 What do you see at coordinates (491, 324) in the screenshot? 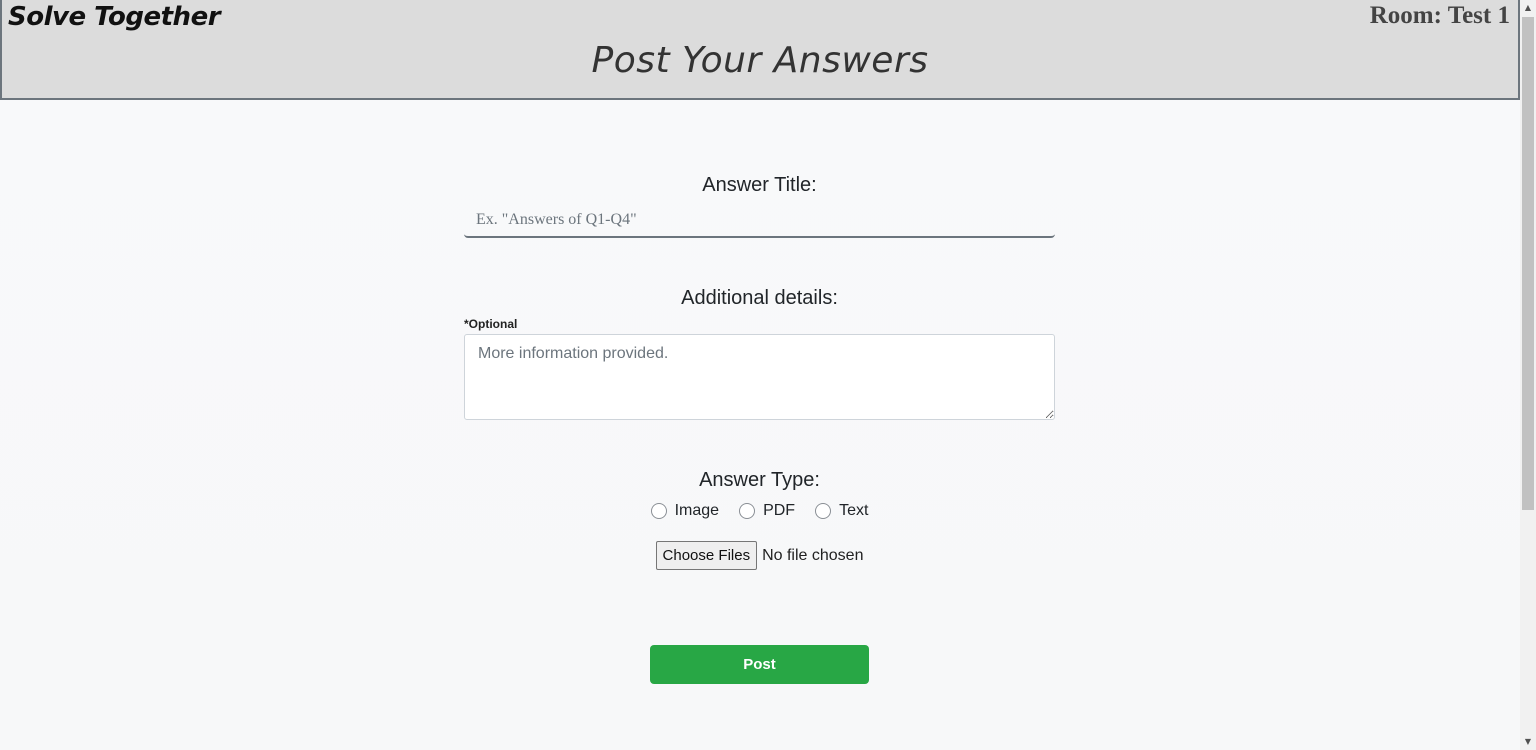
I see `optional-note: *Optional` at bounding box center [491, 324].